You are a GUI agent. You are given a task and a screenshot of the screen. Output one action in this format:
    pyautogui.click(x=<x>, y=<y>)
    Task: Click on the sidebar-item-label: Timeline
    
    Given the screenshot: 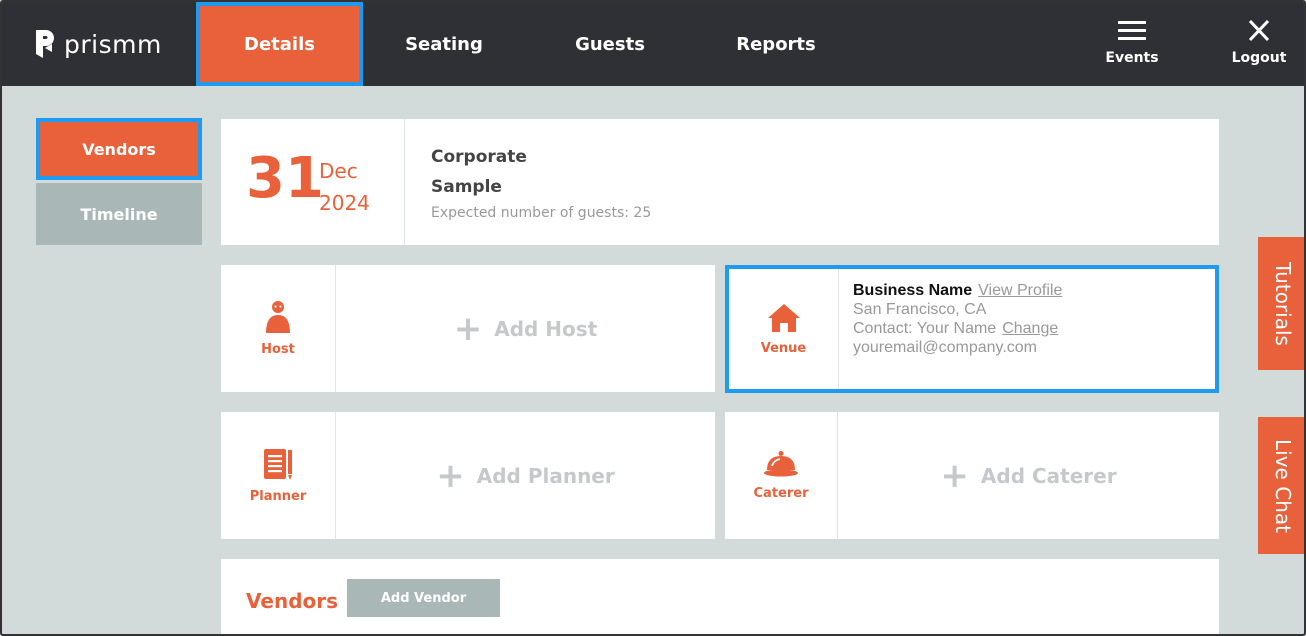 What is the action you would take?
    pyautogui.click(x=119, y=214)
    